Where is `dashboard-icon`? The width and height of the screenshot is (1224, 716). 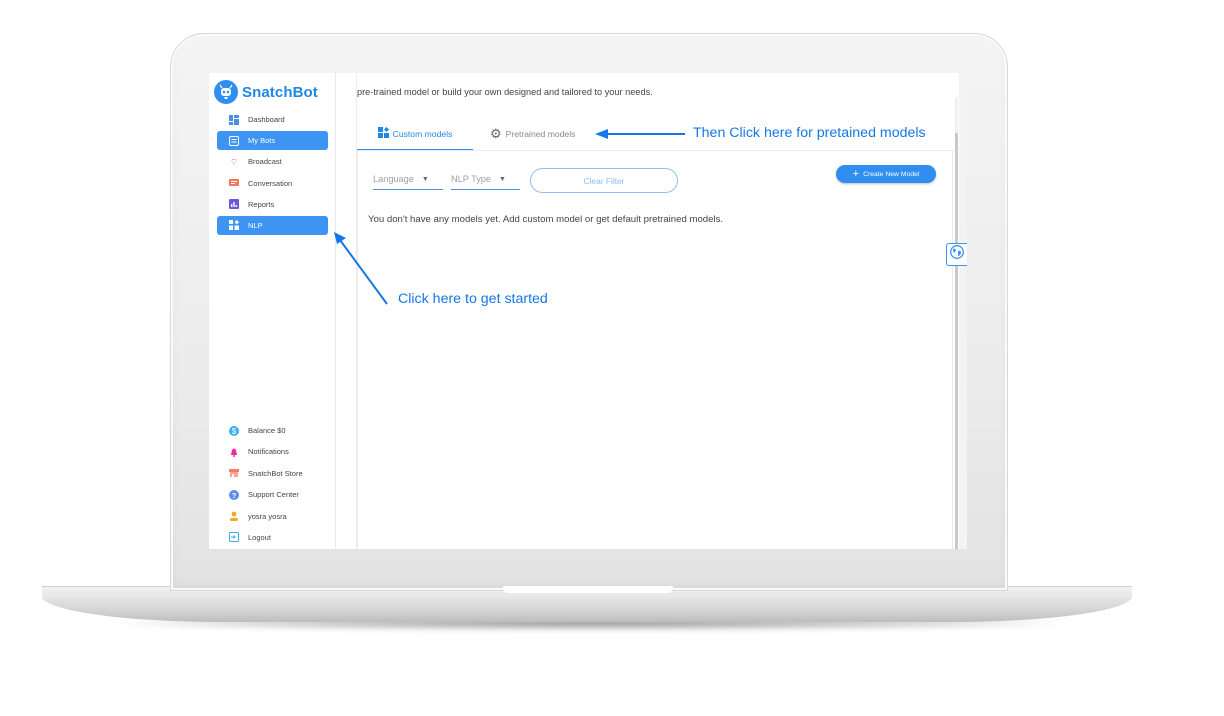
dashboard-icon is located at coordinates (234, 119).